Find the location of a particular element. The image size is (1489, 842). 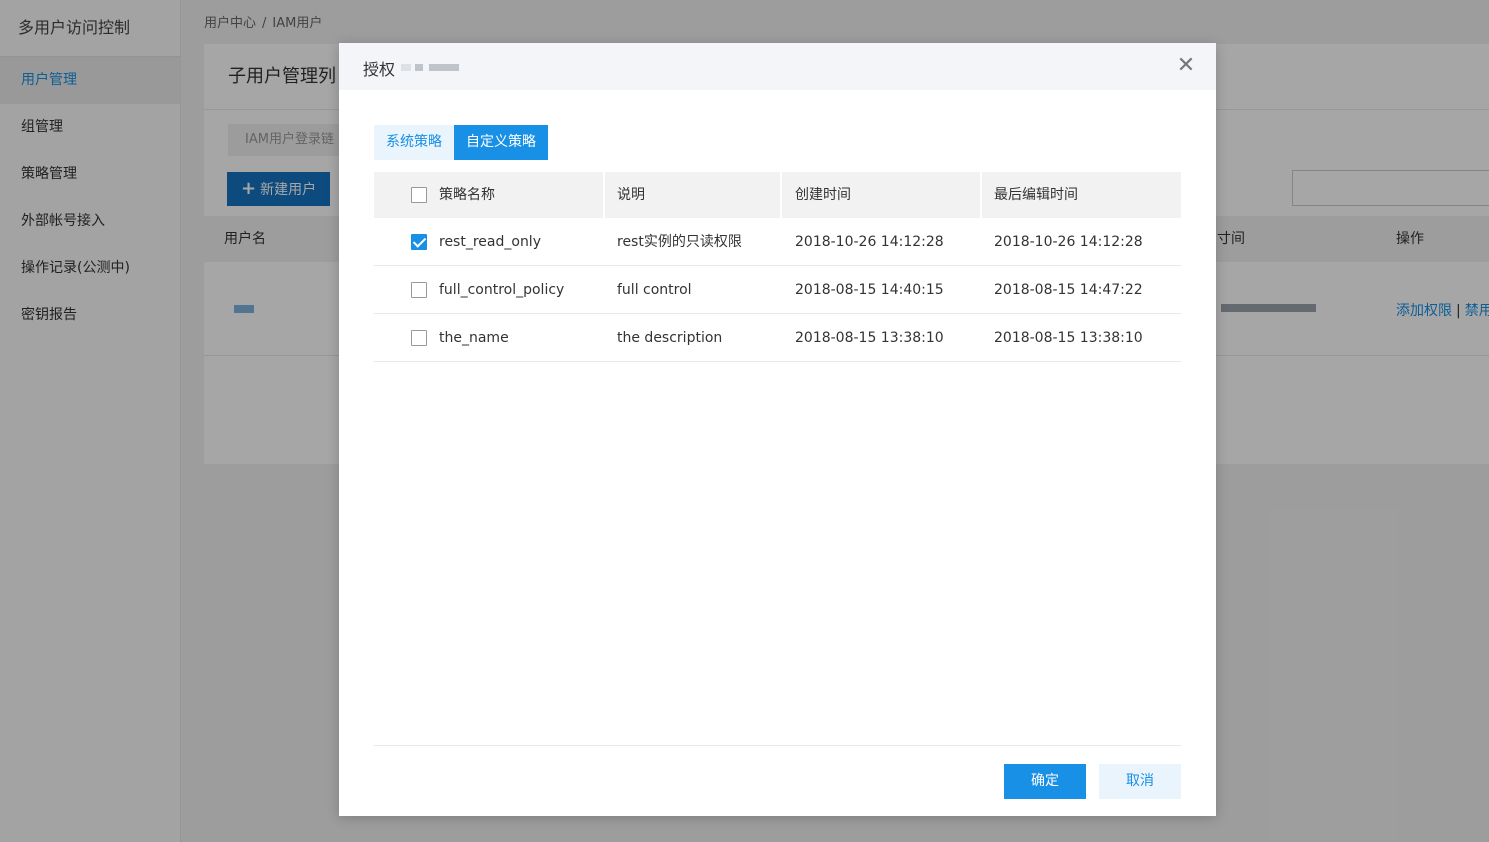

footer-divider is located at coordinates (777, 745).